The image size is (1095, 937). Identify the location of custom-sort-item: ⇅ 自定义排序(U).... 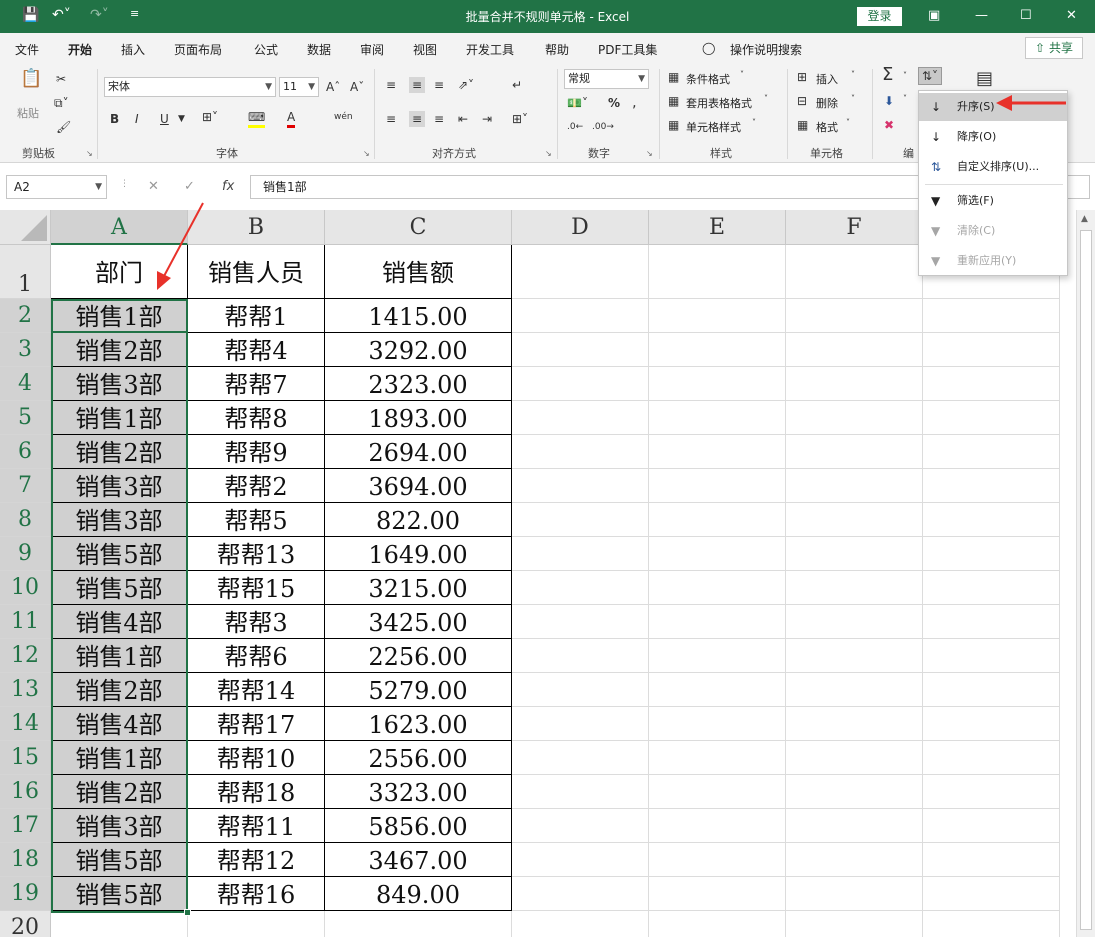
(993, 167).